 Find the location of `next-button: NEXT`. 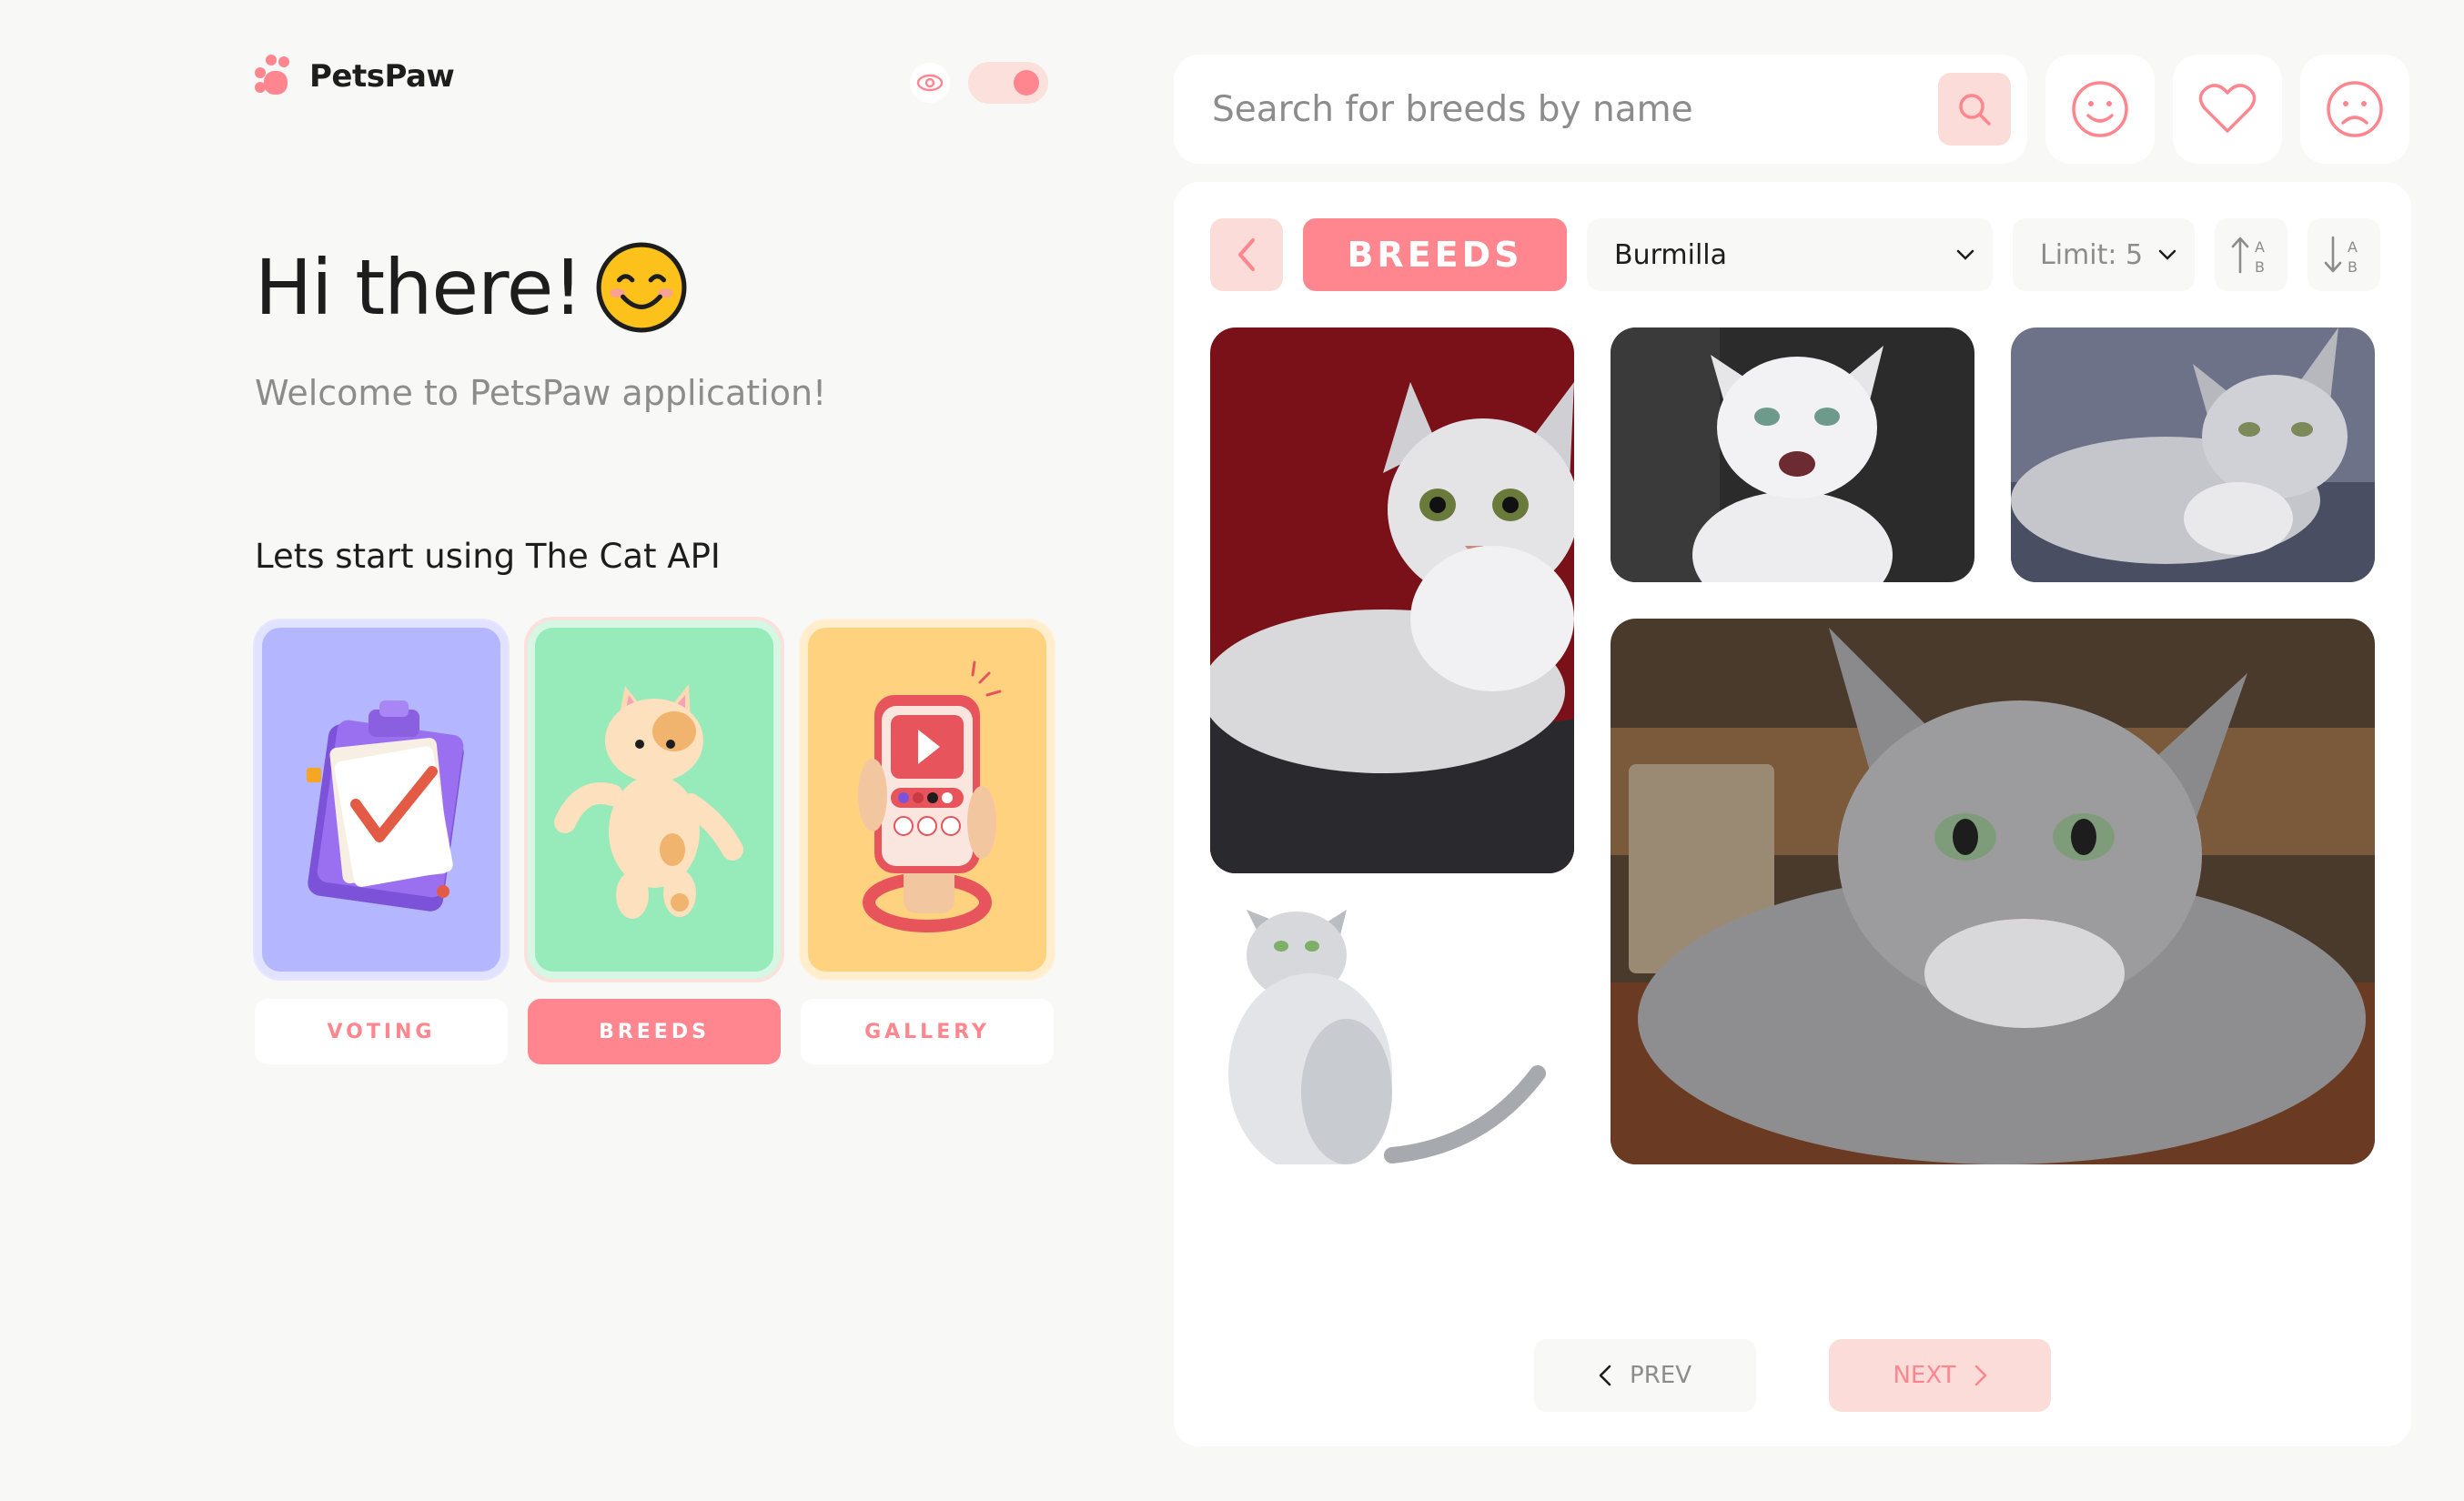

next-button: NEXT is located at coordinates (1940, 1375).